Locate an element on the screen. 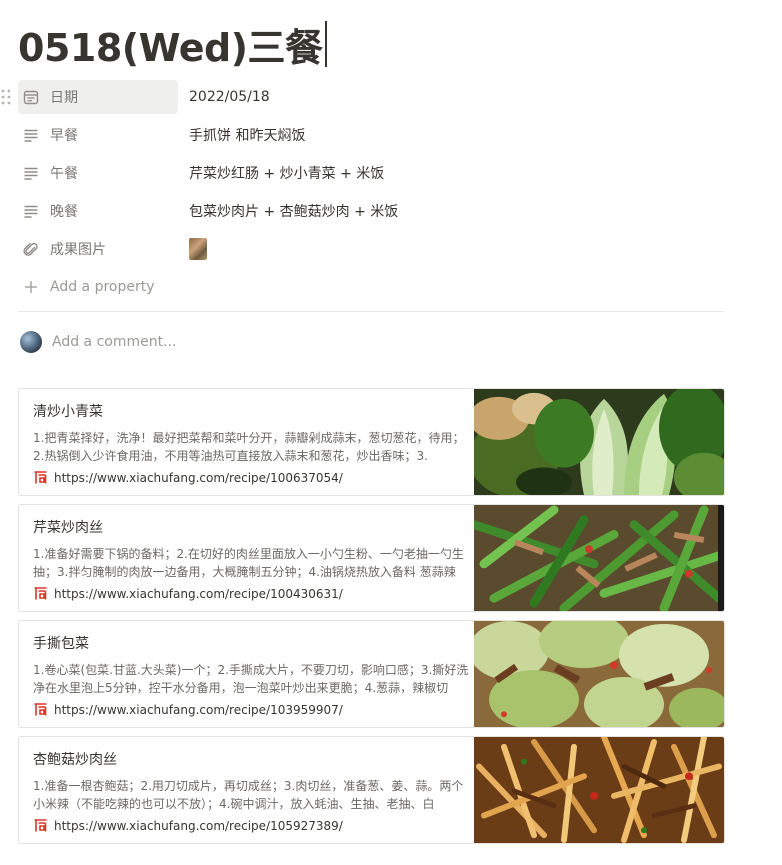 Image resolution: width=782 pixels, height=865 pixels. divider is located at coordinates (371, 311).